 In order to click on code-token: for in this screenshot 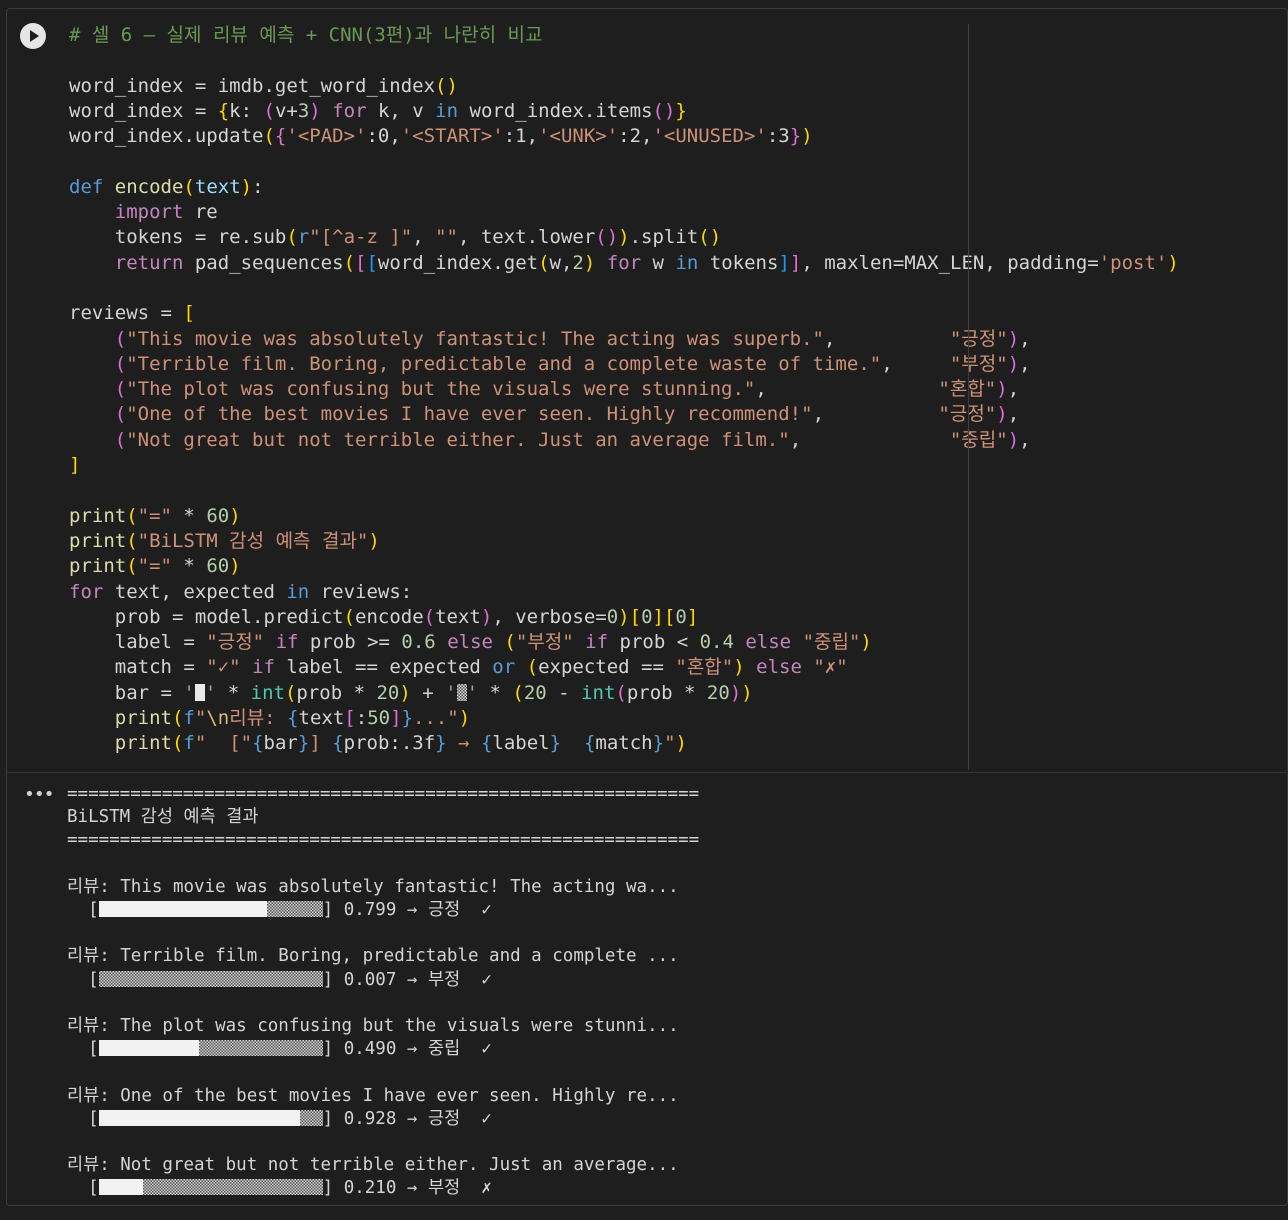, I will do `click(86, 591)`.